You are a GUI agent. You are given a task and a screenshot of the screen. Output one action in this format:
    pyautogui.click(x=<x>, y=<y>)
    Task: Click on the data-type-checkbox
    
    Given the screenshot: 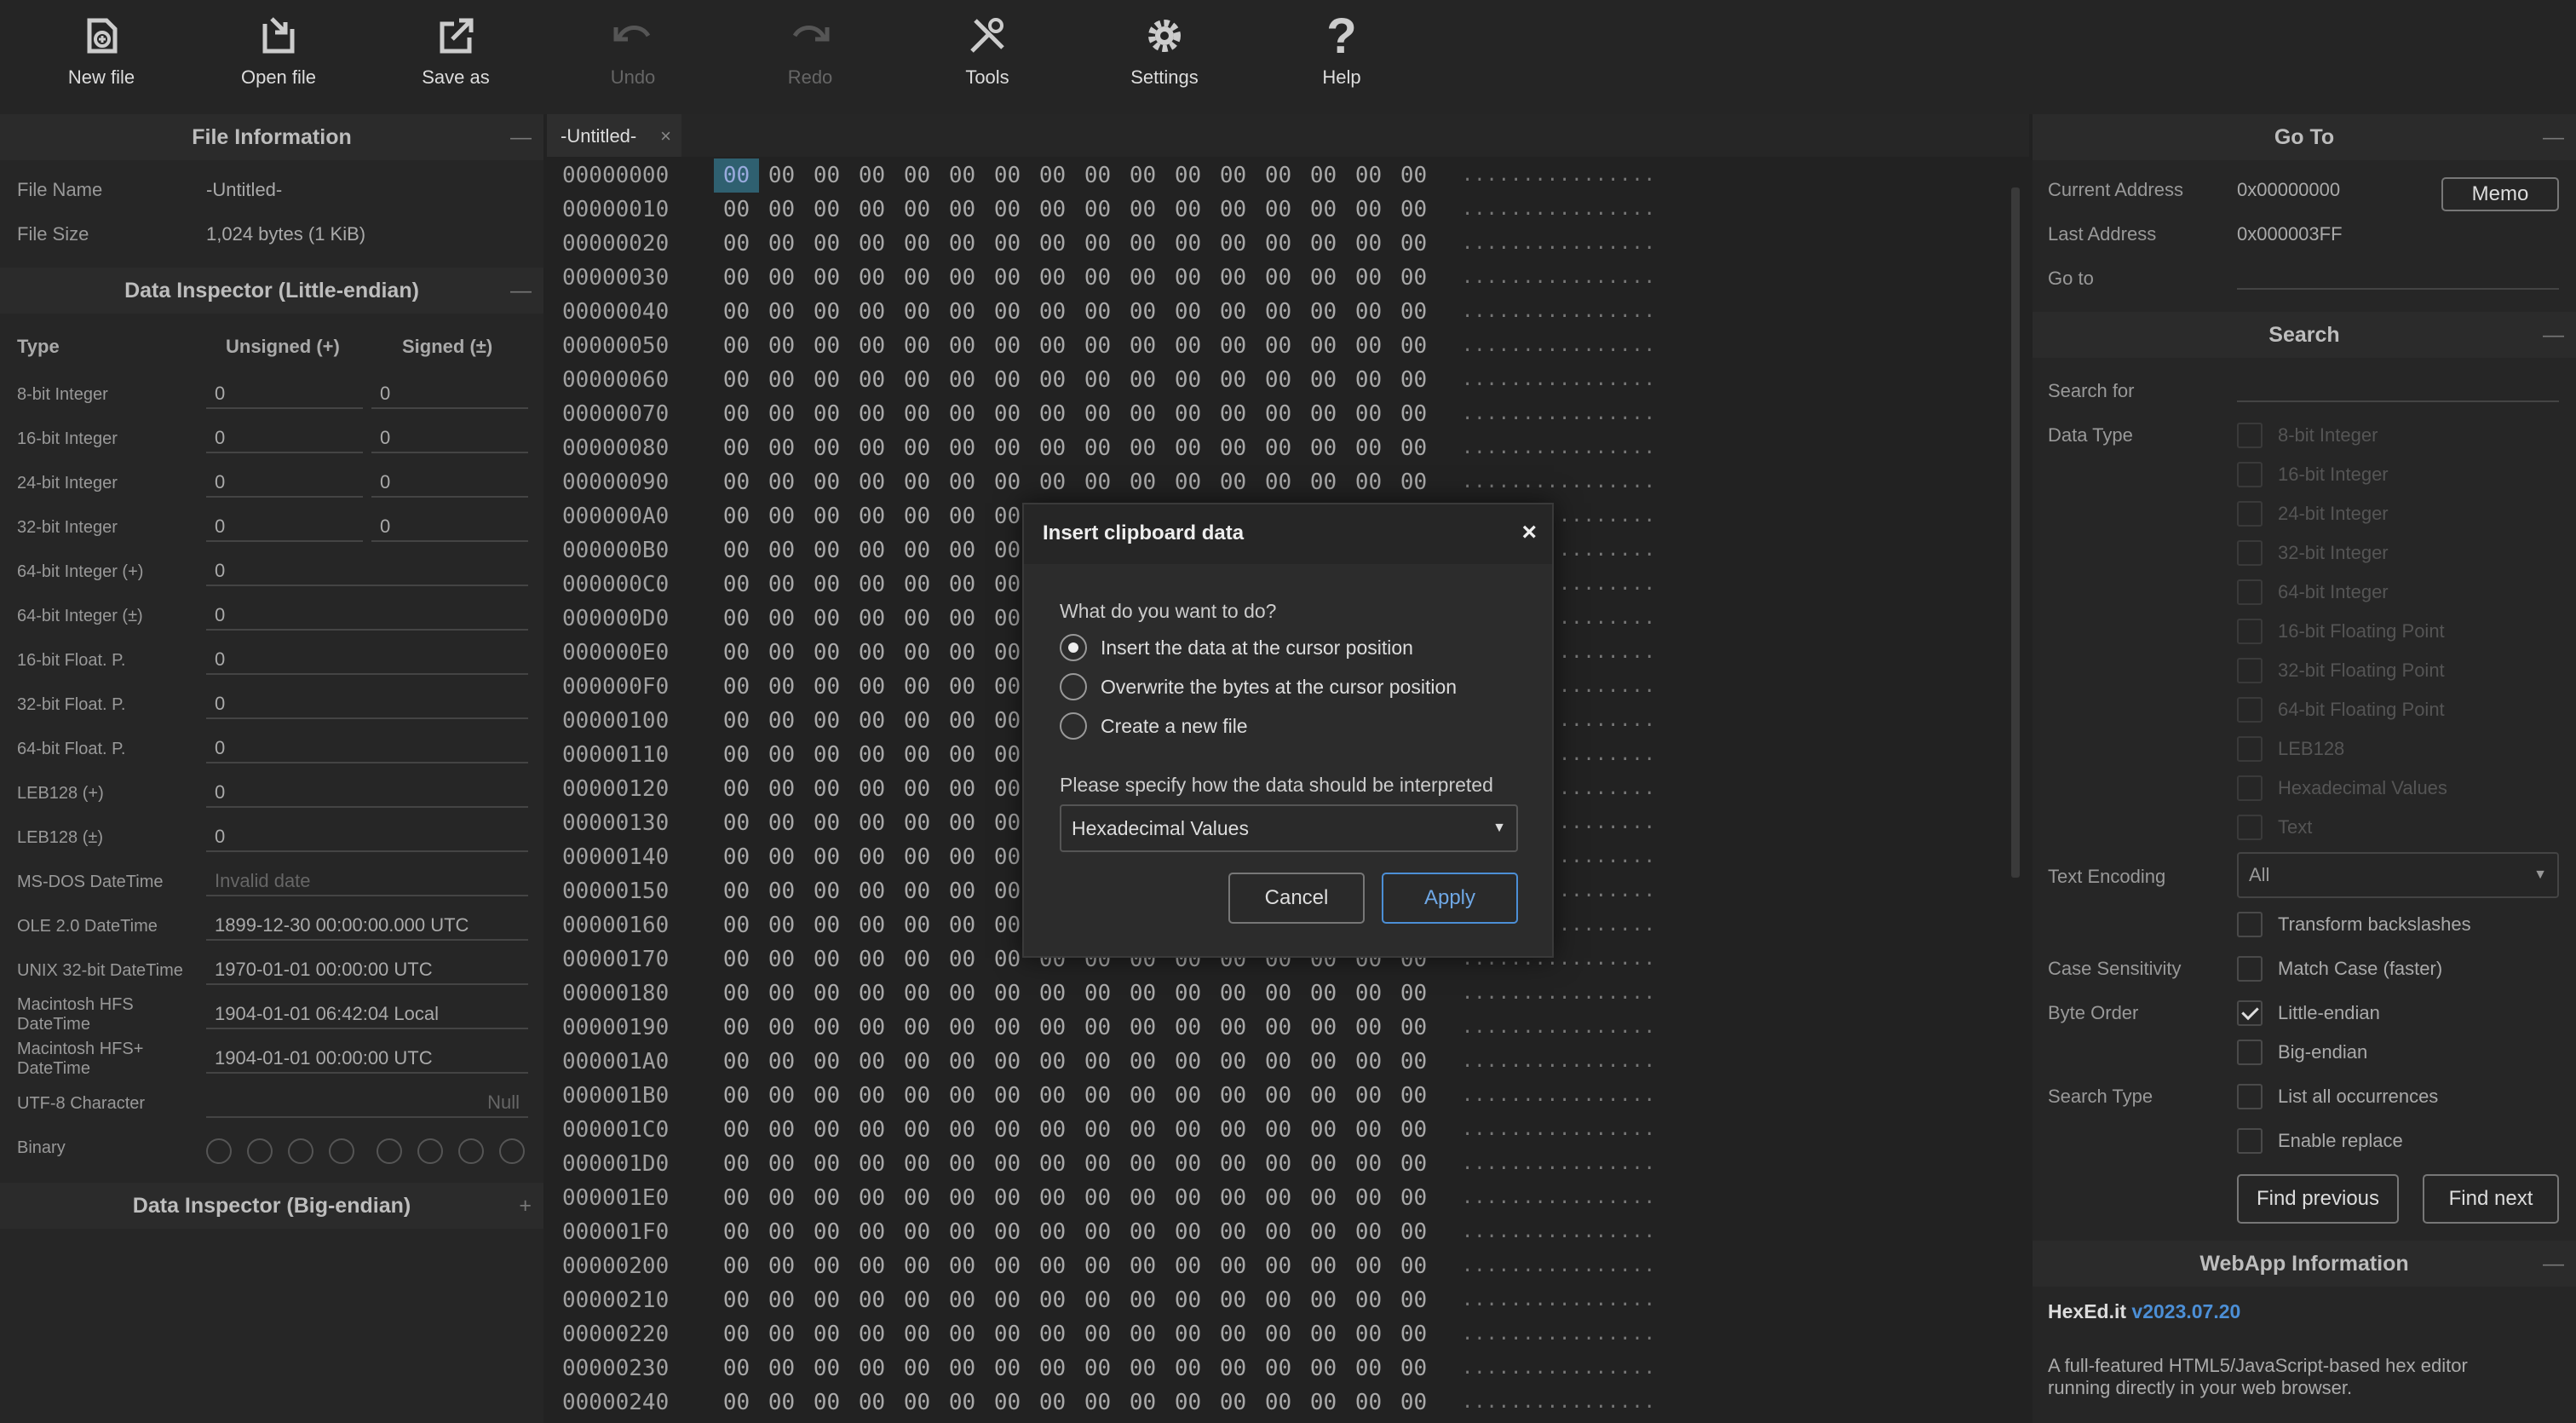 What is the action you would take?
    pyautogui.click(x=2250, y=553)
    